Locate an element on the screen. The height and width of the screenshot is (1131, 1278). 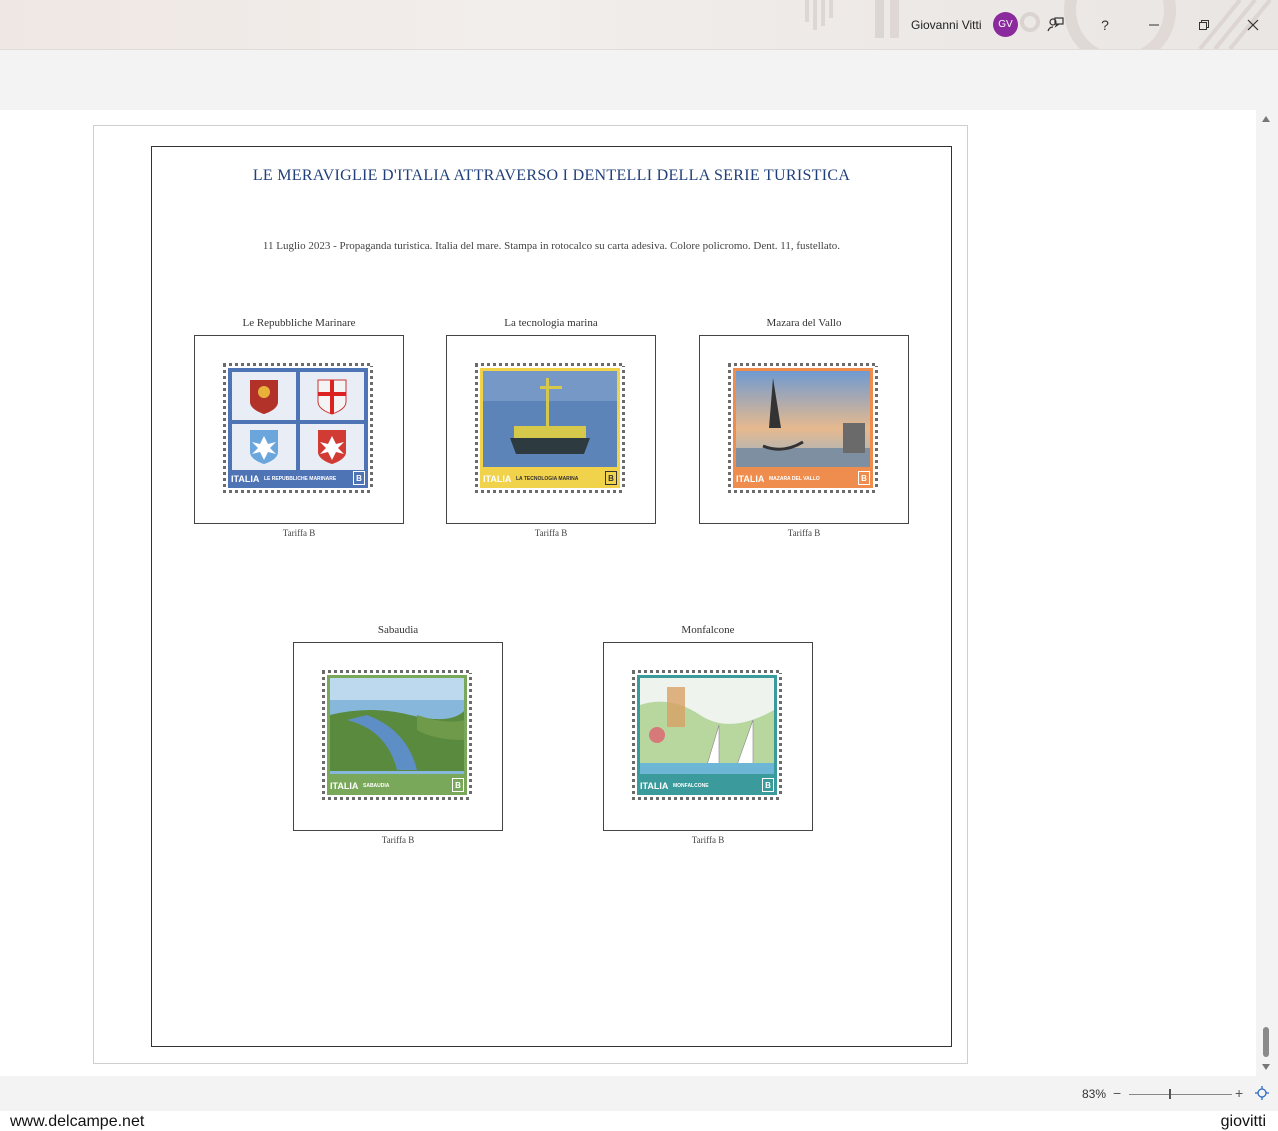
stamp-box: ITALIA LE REPUBBLICHE MARINARE B is located at coordinates (299, 429).